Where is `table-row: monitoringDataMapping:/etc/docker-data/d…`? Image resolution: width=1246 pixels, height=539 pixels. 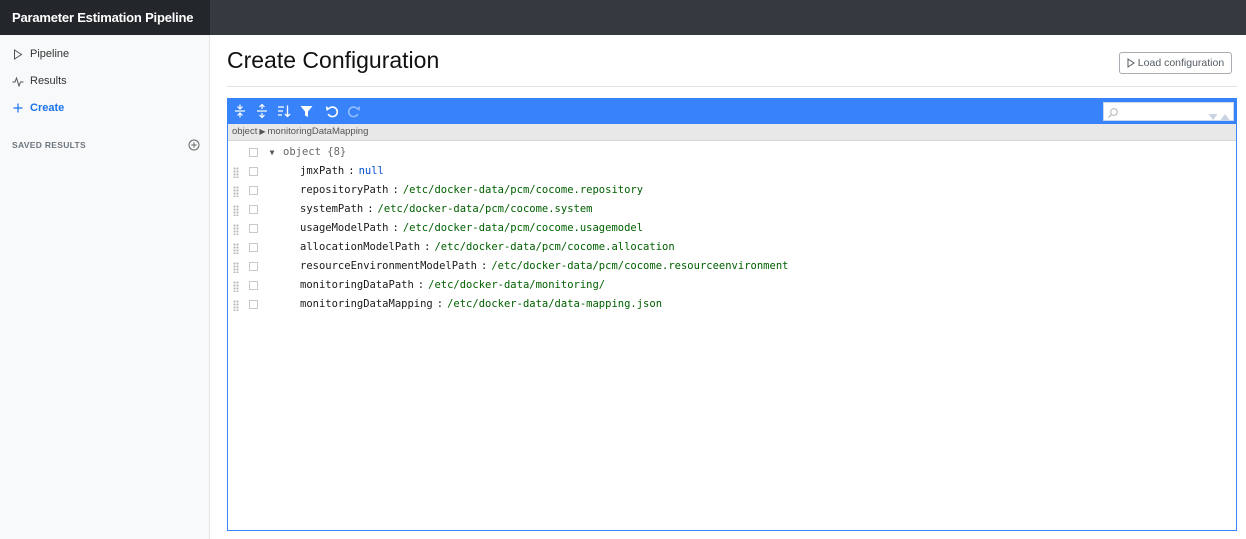 table-row: monitoringDataMapping:/etc/docker-data/d… is located at coordinates (732, 305).